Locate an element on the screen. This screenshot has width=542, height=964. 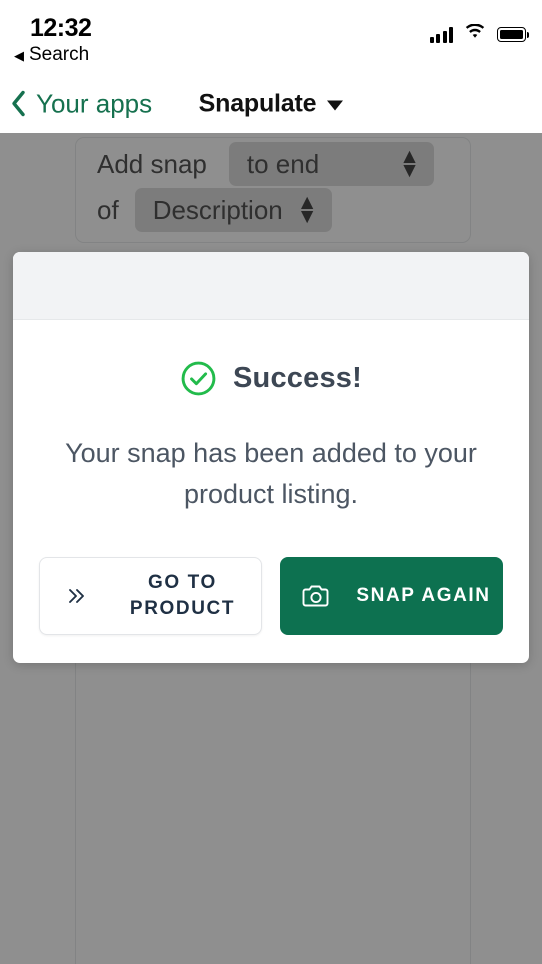
status-bar: 12:32 ◀ Search is located at coordinates (271, 37).